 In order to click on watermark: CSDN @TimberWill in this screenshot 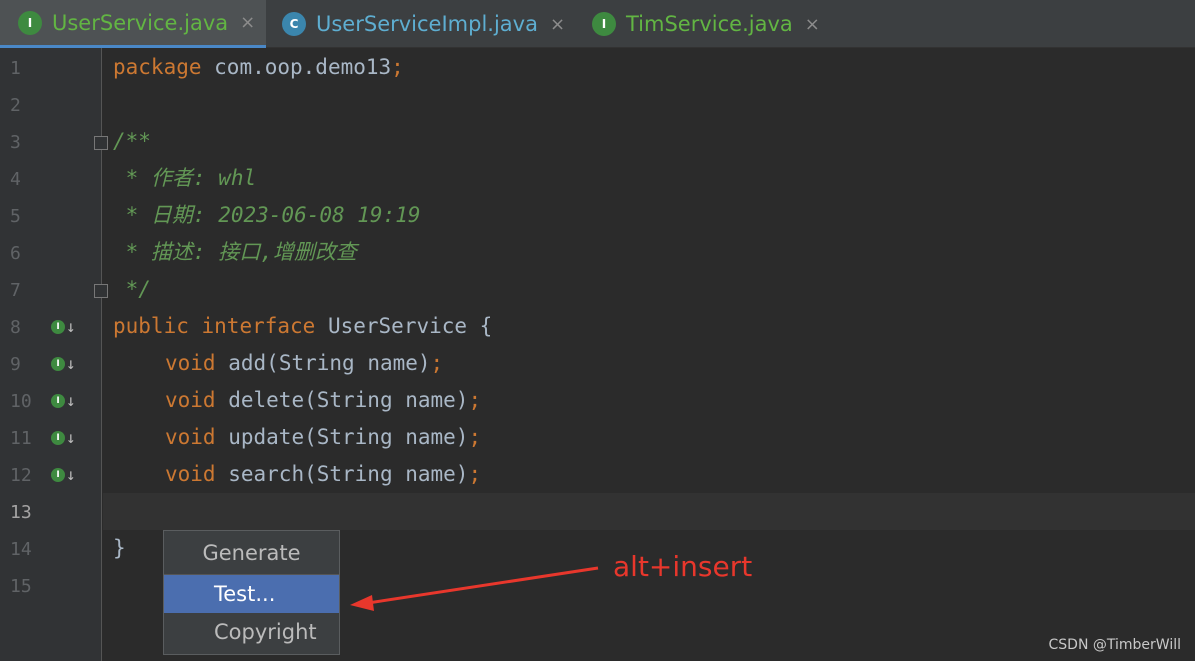, I will do `click(1114, 645)`.